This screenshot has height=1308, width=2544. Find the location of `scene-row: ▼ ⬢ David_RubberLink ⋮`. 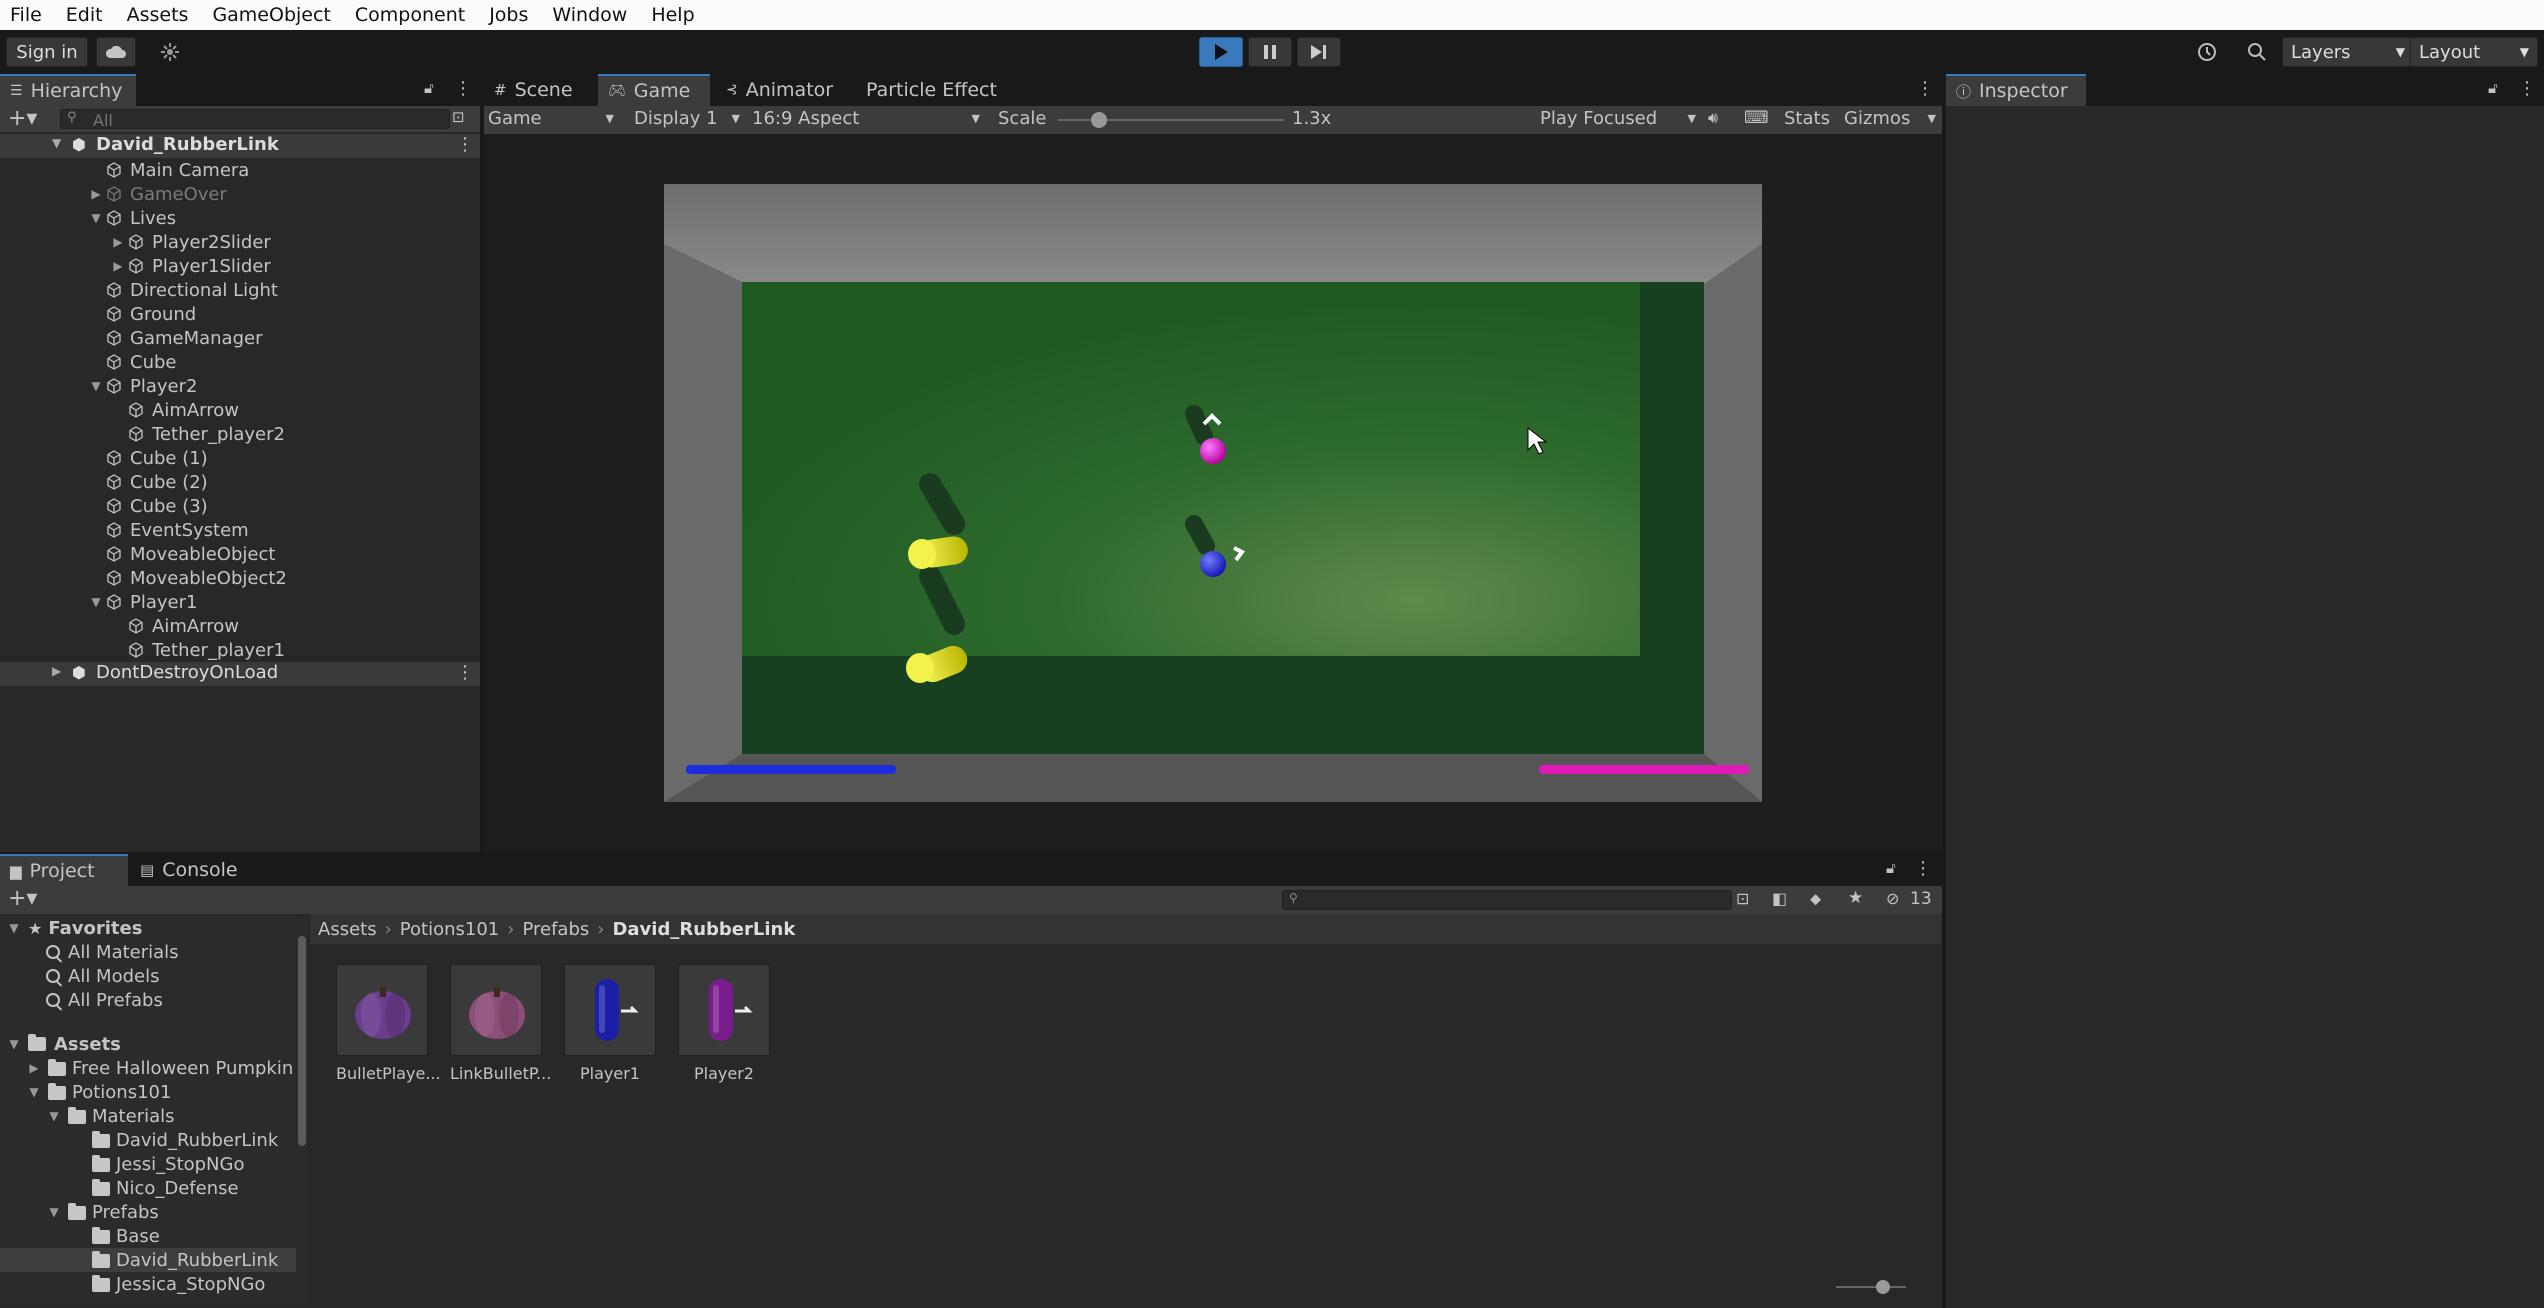

scene-row: ▼ ⬢ David_RubberLink ⋮ is located at coordinates (240, 146).